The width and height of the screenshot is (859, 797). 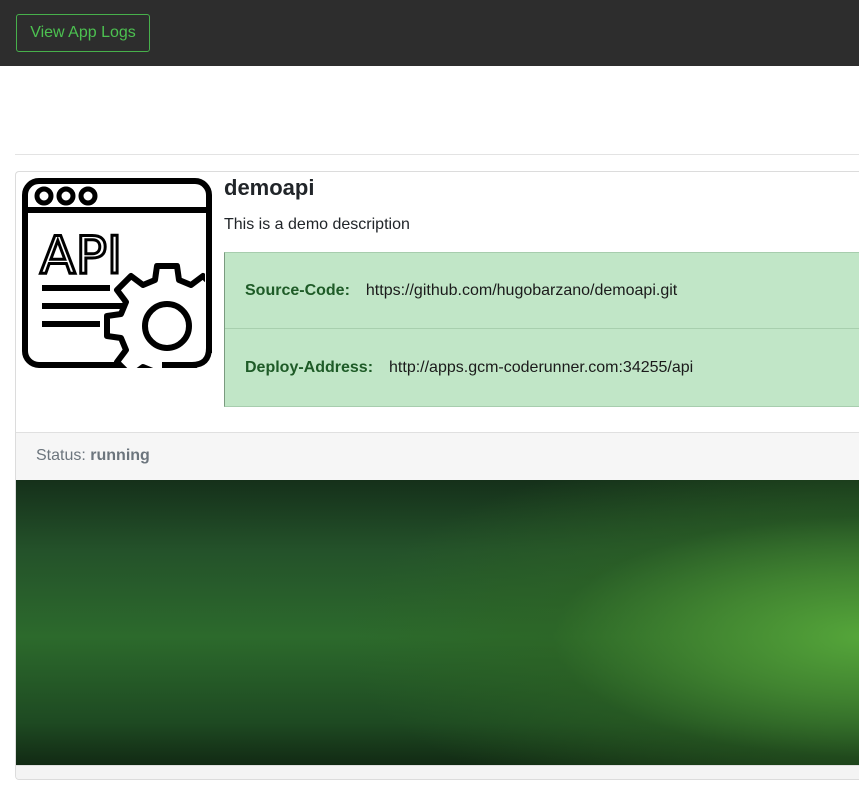 I want to click on deploy-address-value: http://apps.gcm-coderunner.com:34255/api, so click(x=541, y=367).